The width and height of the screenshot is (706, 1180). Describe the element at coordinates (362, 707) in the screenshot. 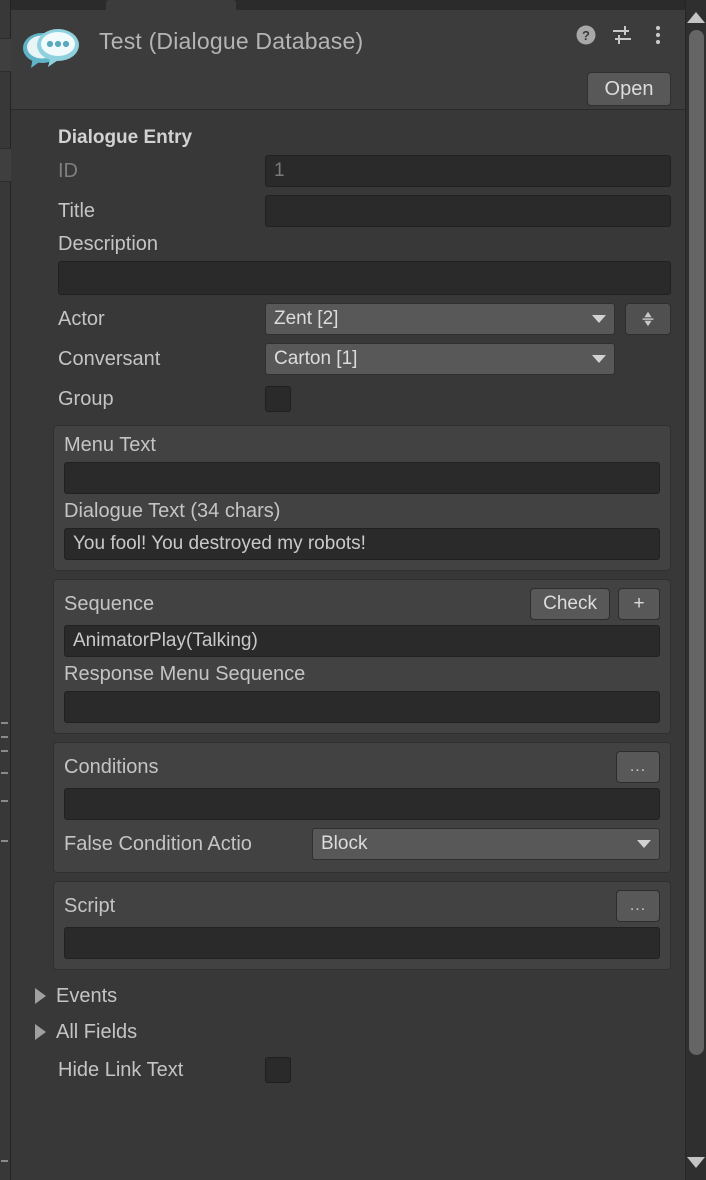

I see `response-menu-sequence-input` at that location.